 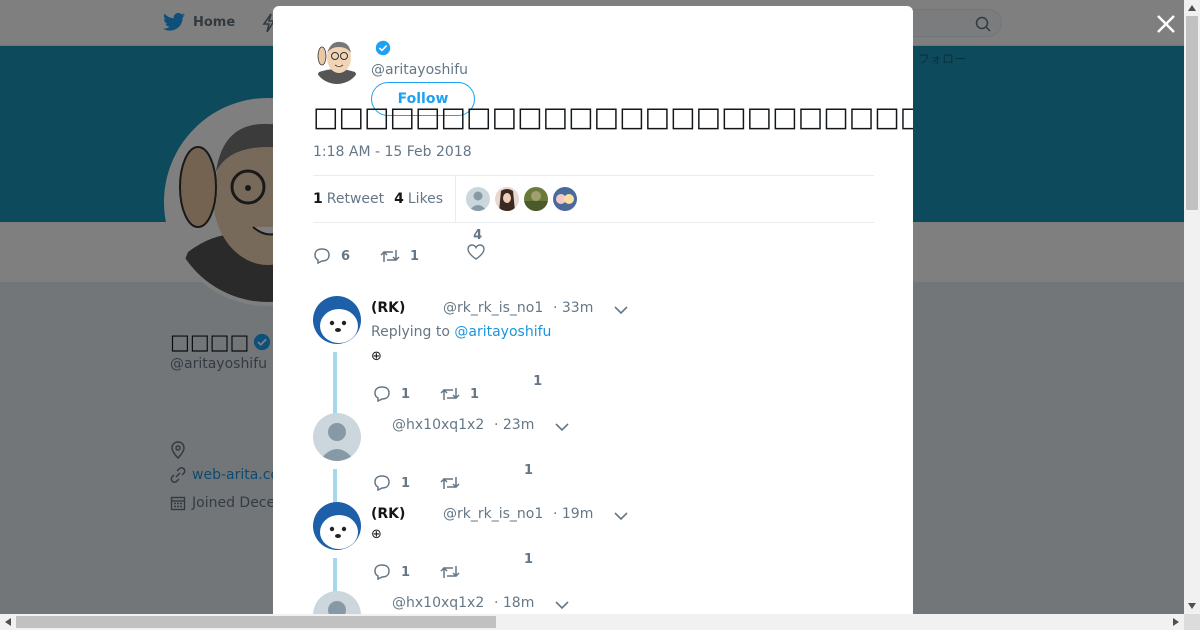 I want to click on likes-label: Likes, so click(x=425, y=199).